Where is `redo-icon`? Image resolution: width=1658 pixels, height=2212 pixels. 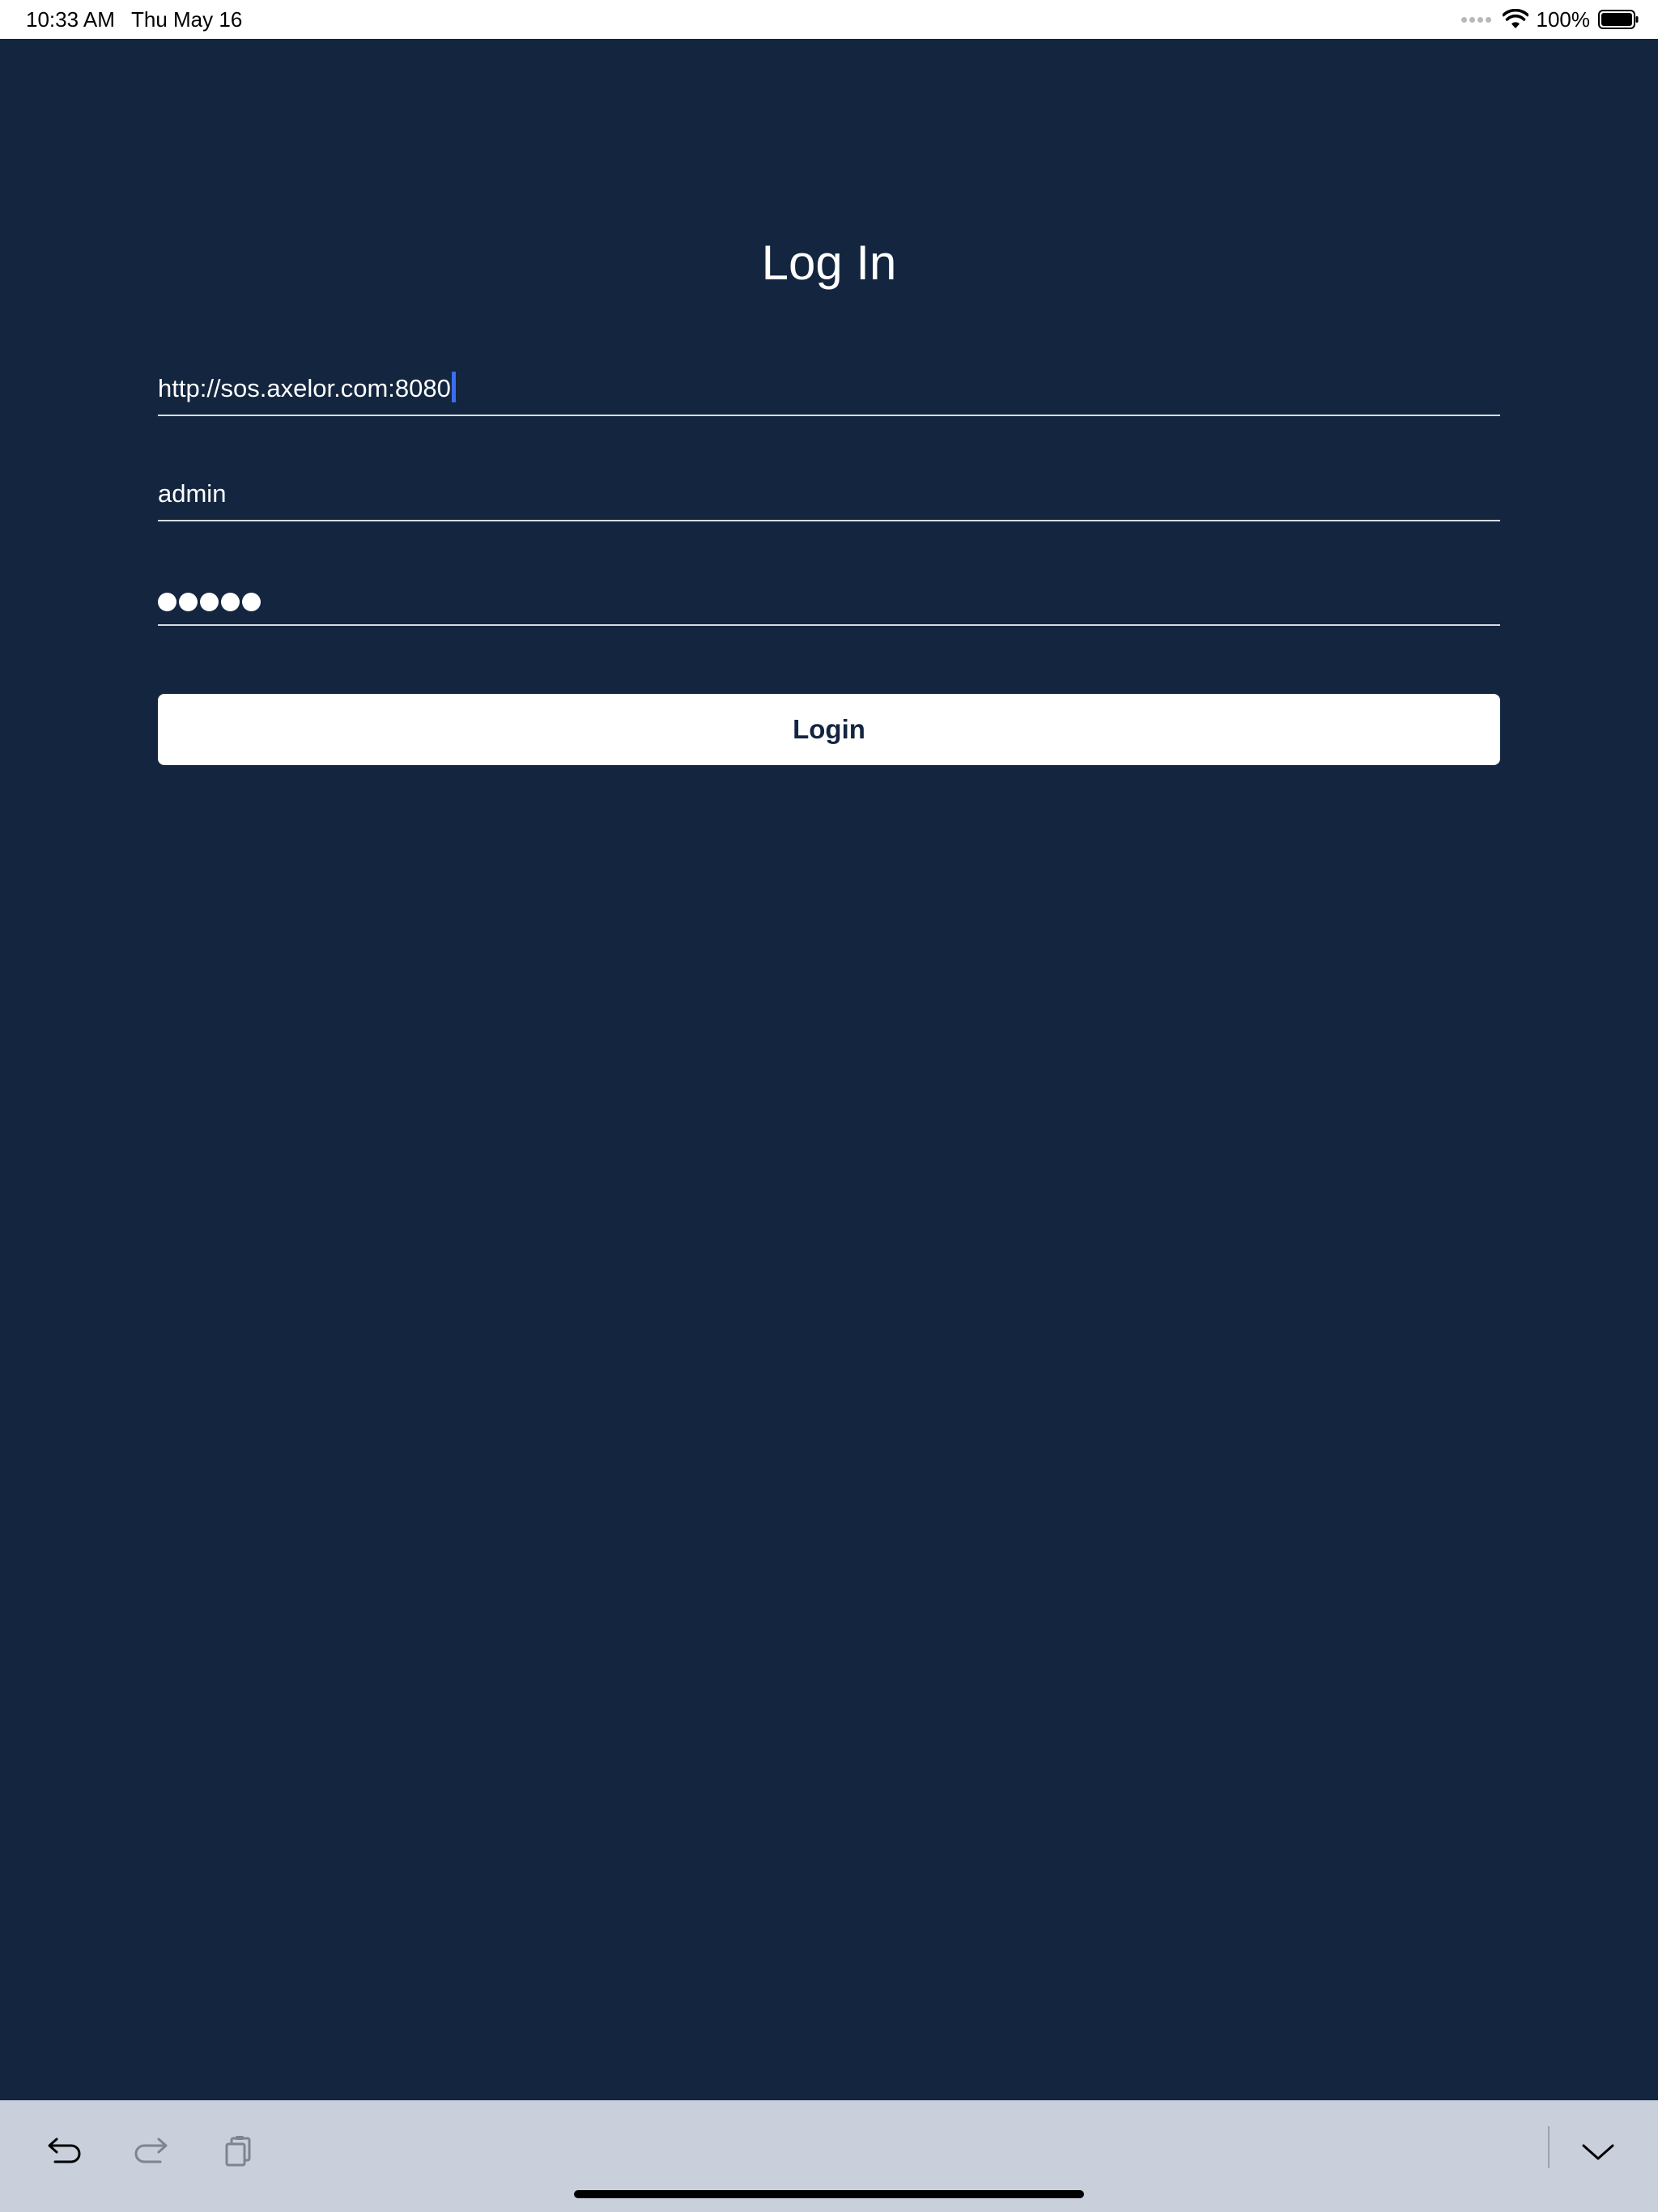 redo-icon is located at coordinates (151, 2150).